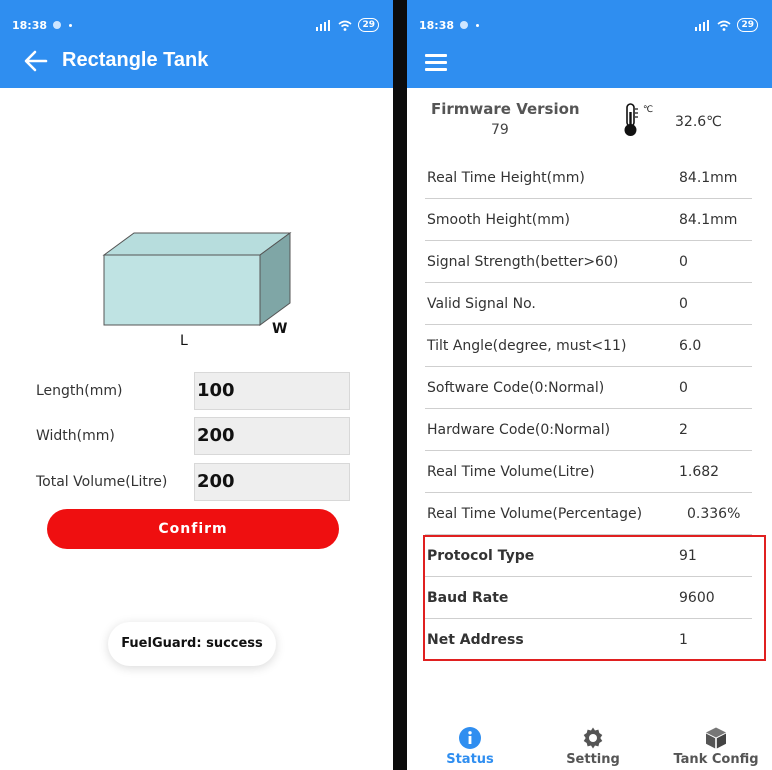 The width and height of the screenshot is (772, 770). What do you see at coordinates (498, 220) in the screenshot?
I see `status-key: Smooth Height(mm)` at bounding box center [498, 220].